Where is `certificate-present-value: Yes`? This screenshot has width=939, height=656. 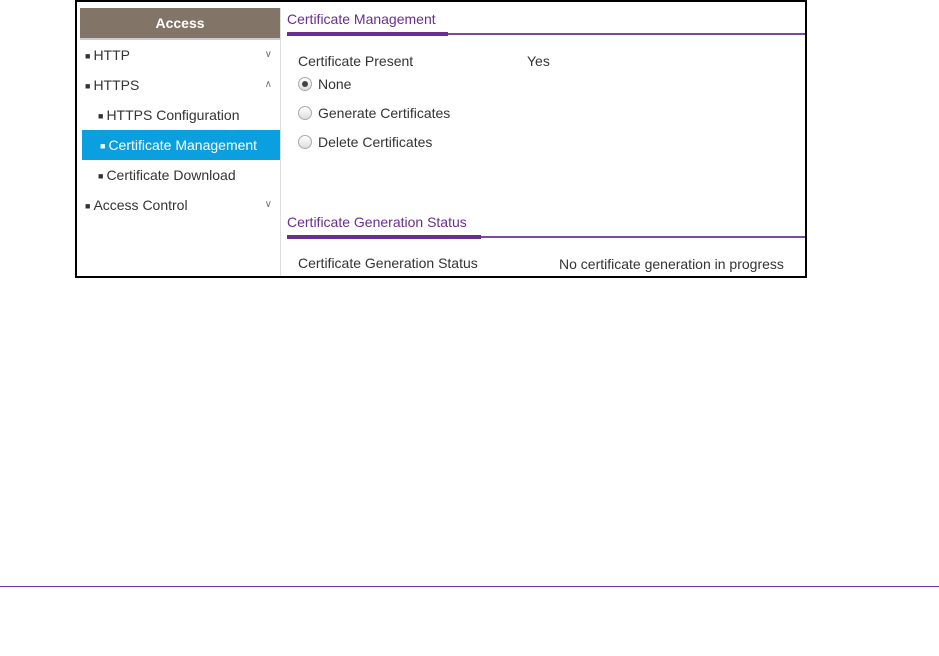 certificate-present-value: Yes is located at coordinates (538, 61).